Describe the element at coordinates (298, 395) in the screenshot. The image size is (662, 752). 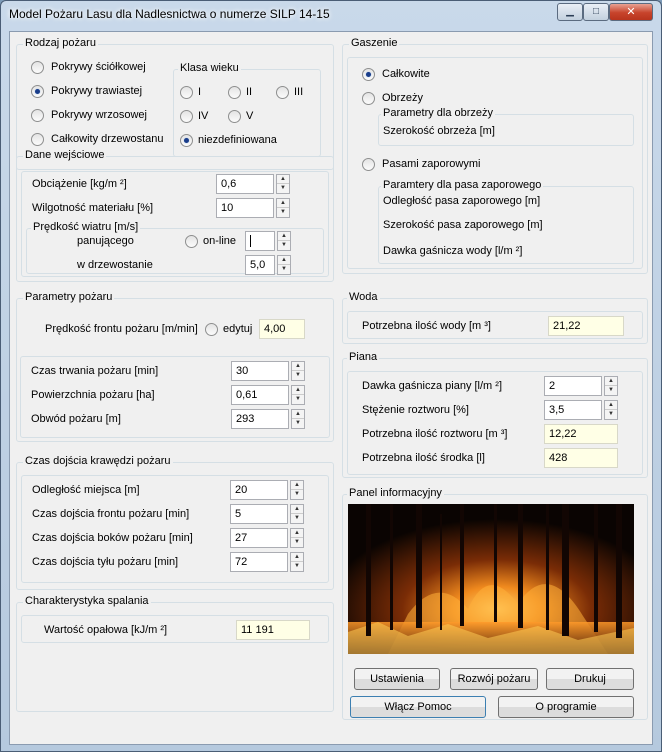
I see `powierzchnia-spinner: ▲ ▼` at that location.